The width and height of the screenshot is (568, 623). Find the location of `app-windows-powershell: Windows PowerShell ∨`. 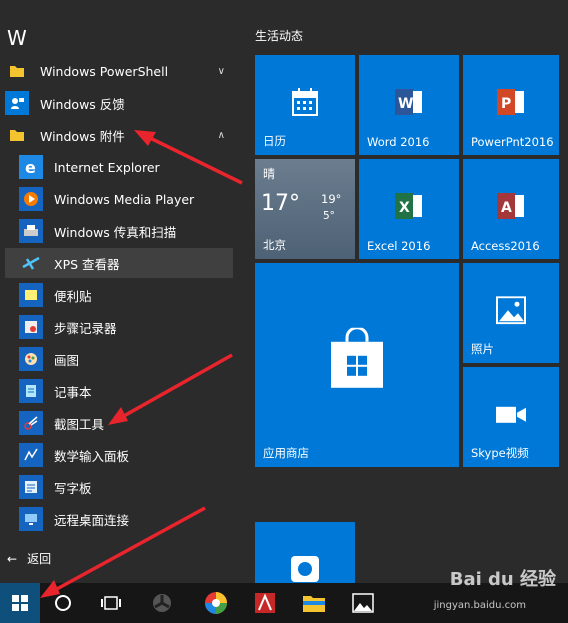

app-windows-powershell: Windows PowerShell ∨ is located at coordinates (119, 71).